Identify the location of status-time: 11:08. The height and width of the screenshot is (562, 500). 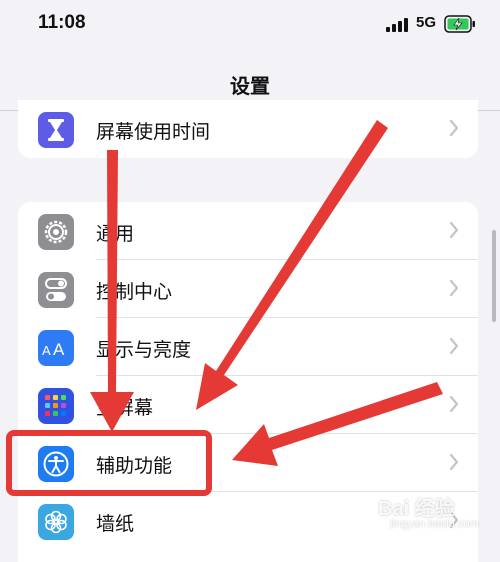
(62, 22).